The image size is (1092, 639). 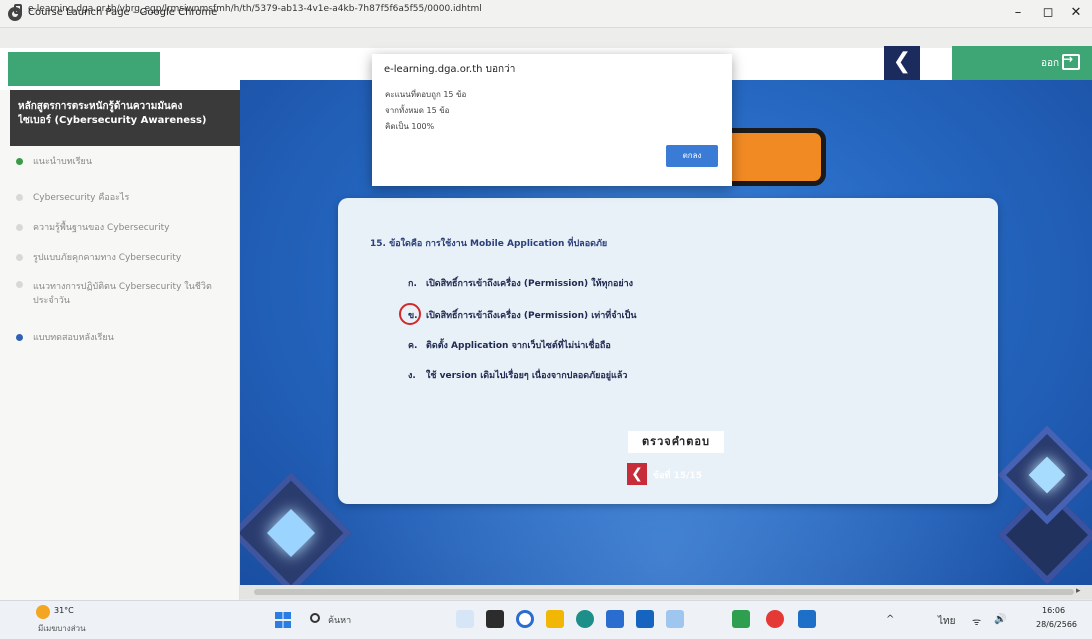 What do you see at coordinates (73, 338) in the screenshot?
I see `sidebar-item-label: แบบทดสอบหลังเรียน` at bounding box center [73, 338].